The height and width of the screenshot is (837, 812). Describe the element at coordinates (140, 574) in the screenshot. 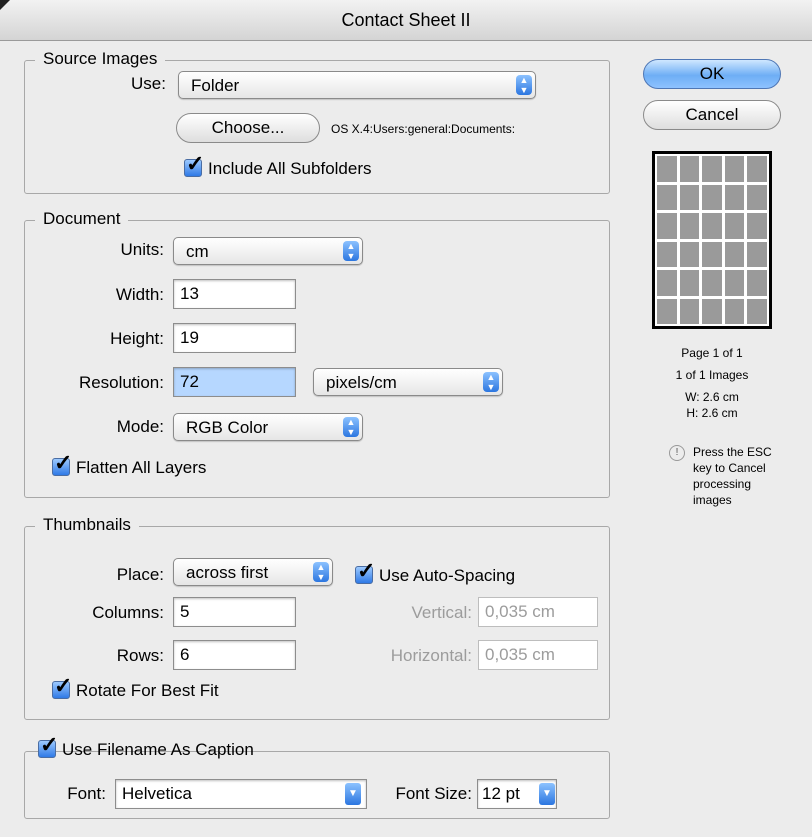

I see `place-label: Place:` at that location.